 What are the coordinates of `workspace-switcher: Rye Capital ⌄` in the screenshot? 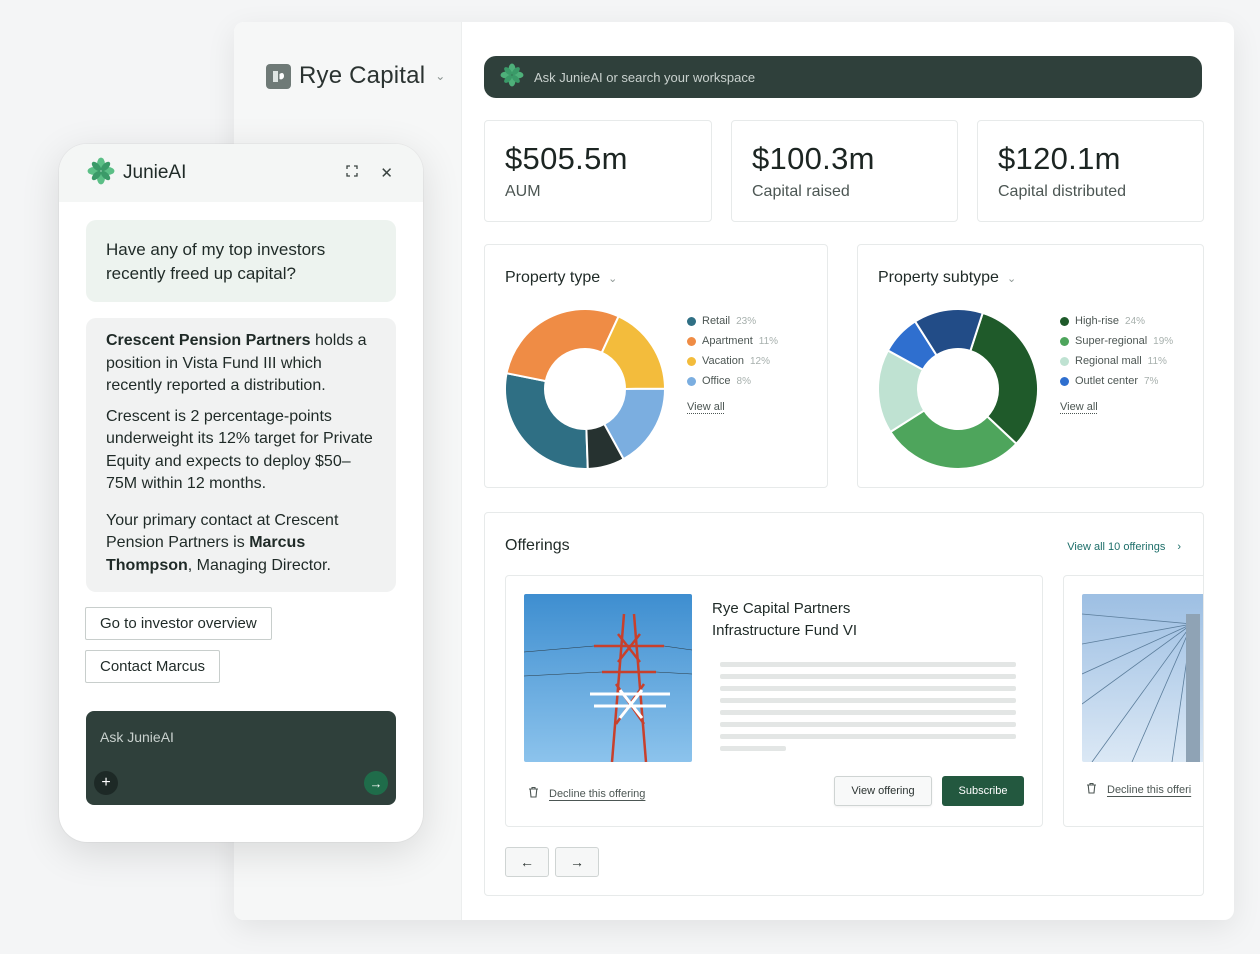 It's located at (355, 76).